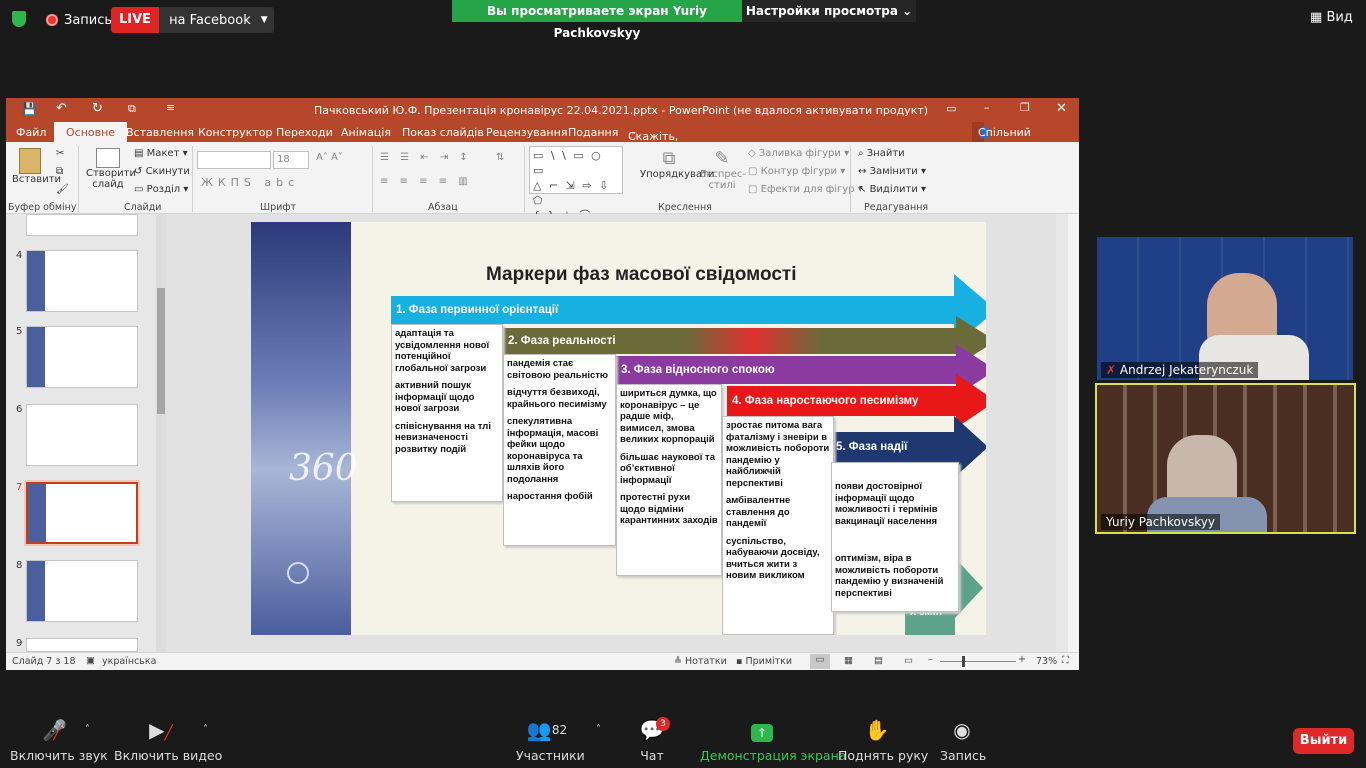 The height and width of the screenshot is (768, 1366). Describe the element at coordinates (673, 310) in the screenshot. I see `phase-1-band: 1. Фаза первинної орієнтації` at that location.